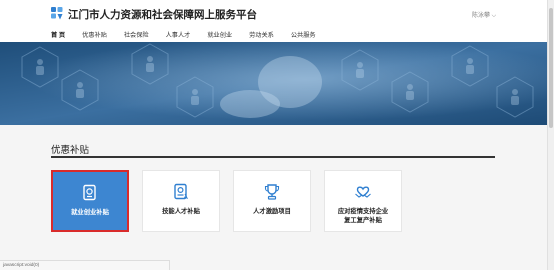 This screenshot has width=554, height=270. What do you see at coordinates (303, 34) in the screenshot?
I see `nav-public-services: 公共服务` at bounding box center [303, 34].